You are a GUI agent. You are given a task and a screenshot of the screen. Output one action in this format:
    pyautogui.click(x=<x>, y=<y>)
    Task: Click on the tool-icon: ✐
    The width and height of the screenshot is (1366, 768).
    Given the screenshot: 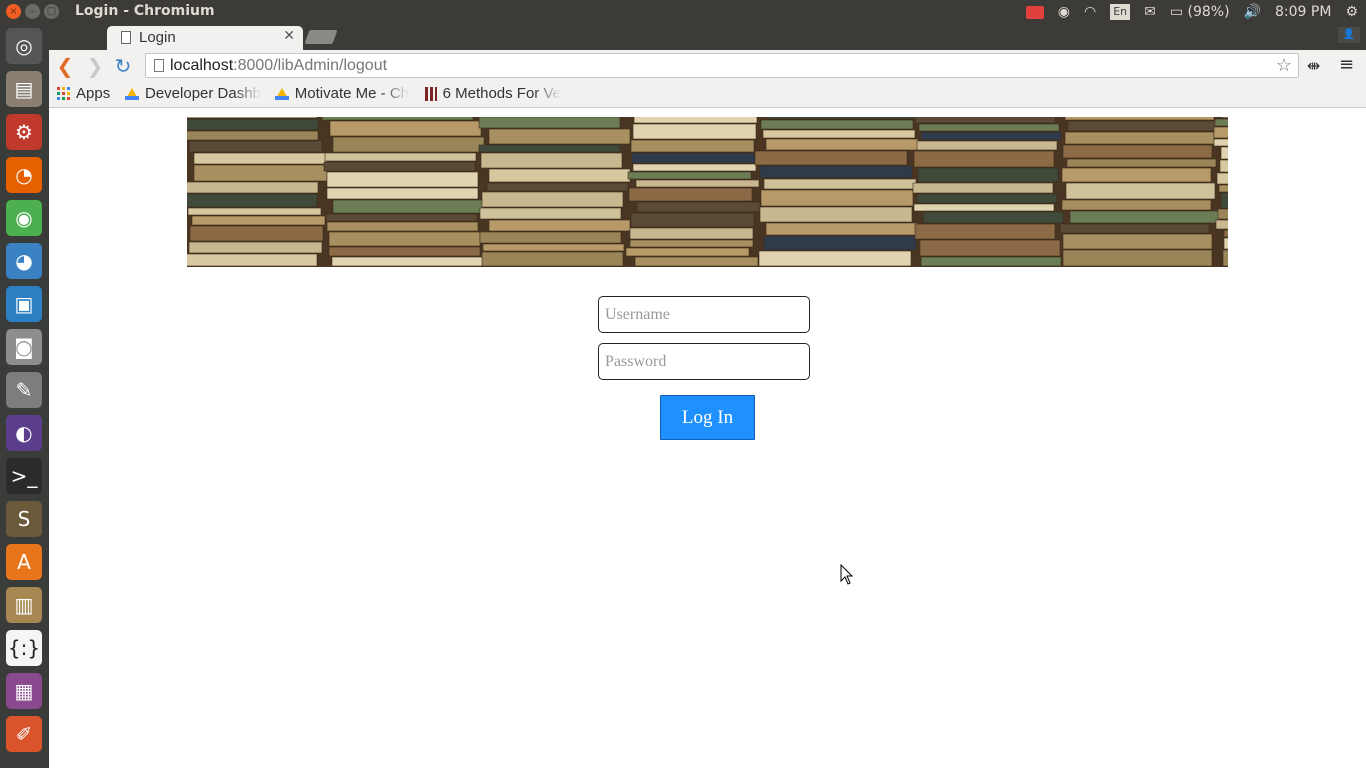 What is the action you would take?
    pyautogui.click(x=24, y=734)
    